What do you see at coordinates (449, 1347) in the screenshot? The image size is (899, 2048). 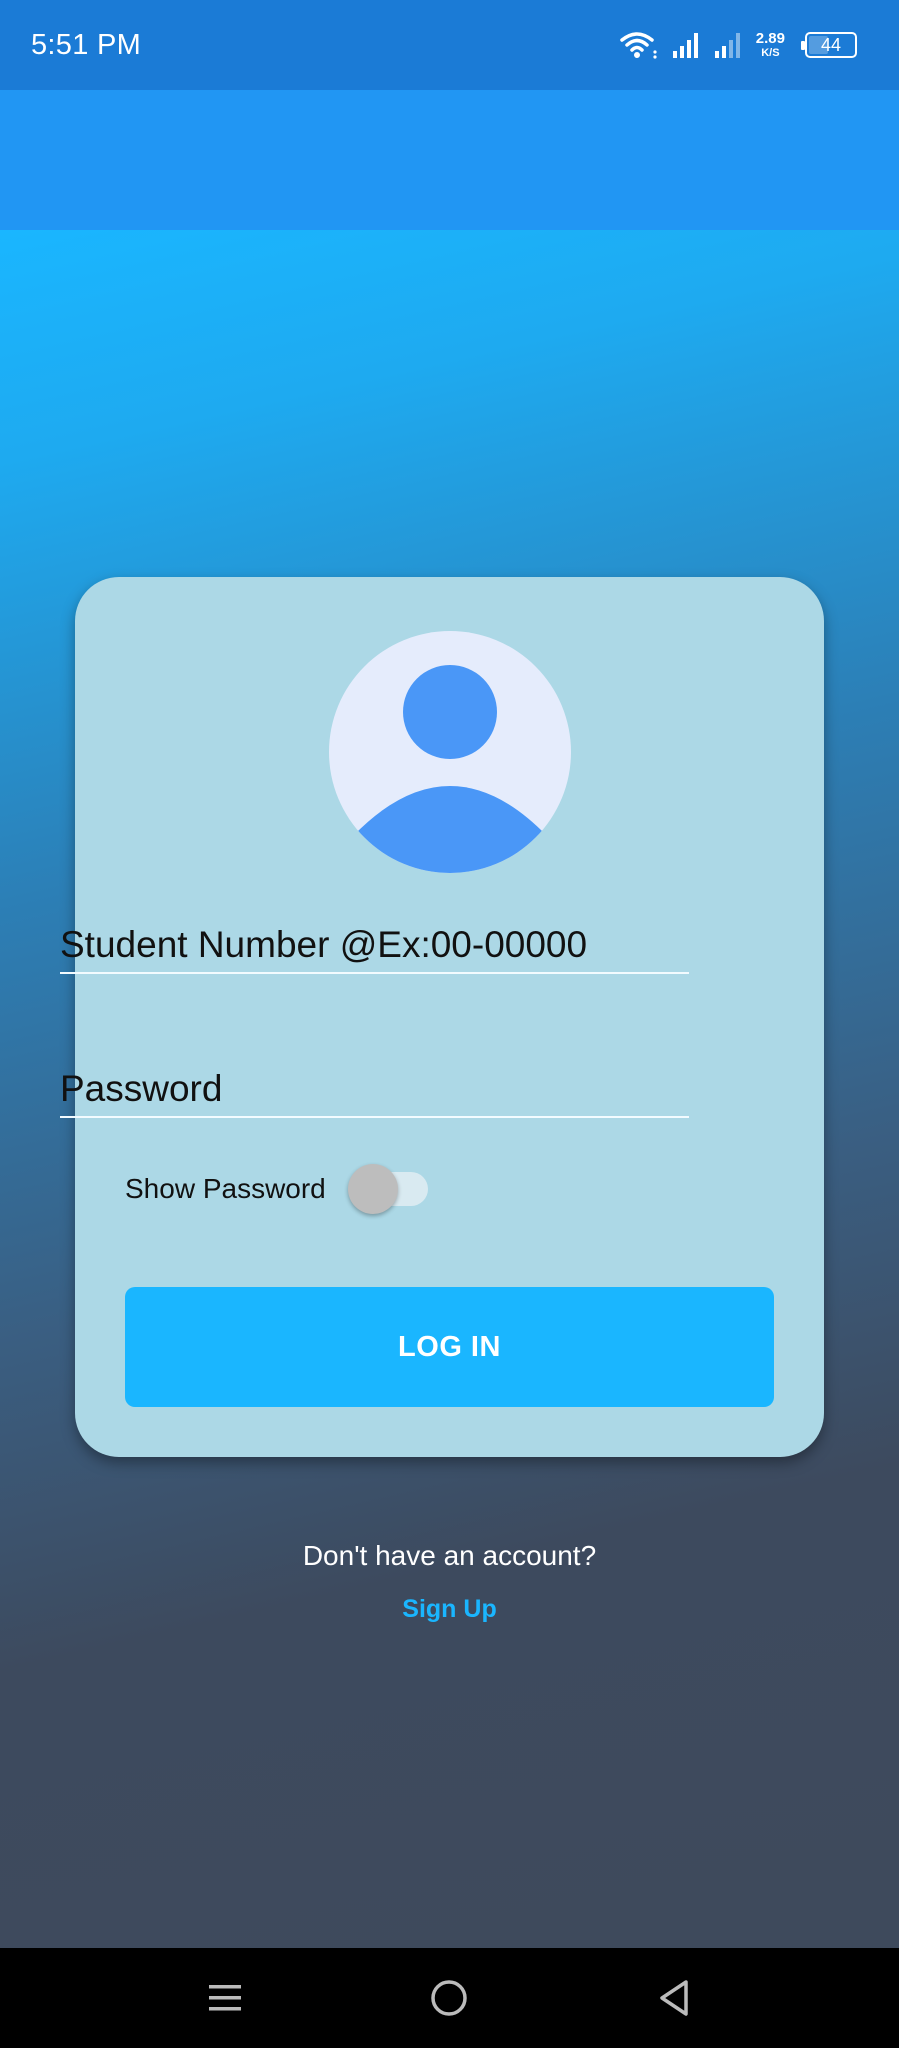 I see `login-button: LOG IN` at bounding box center [449, 1347].